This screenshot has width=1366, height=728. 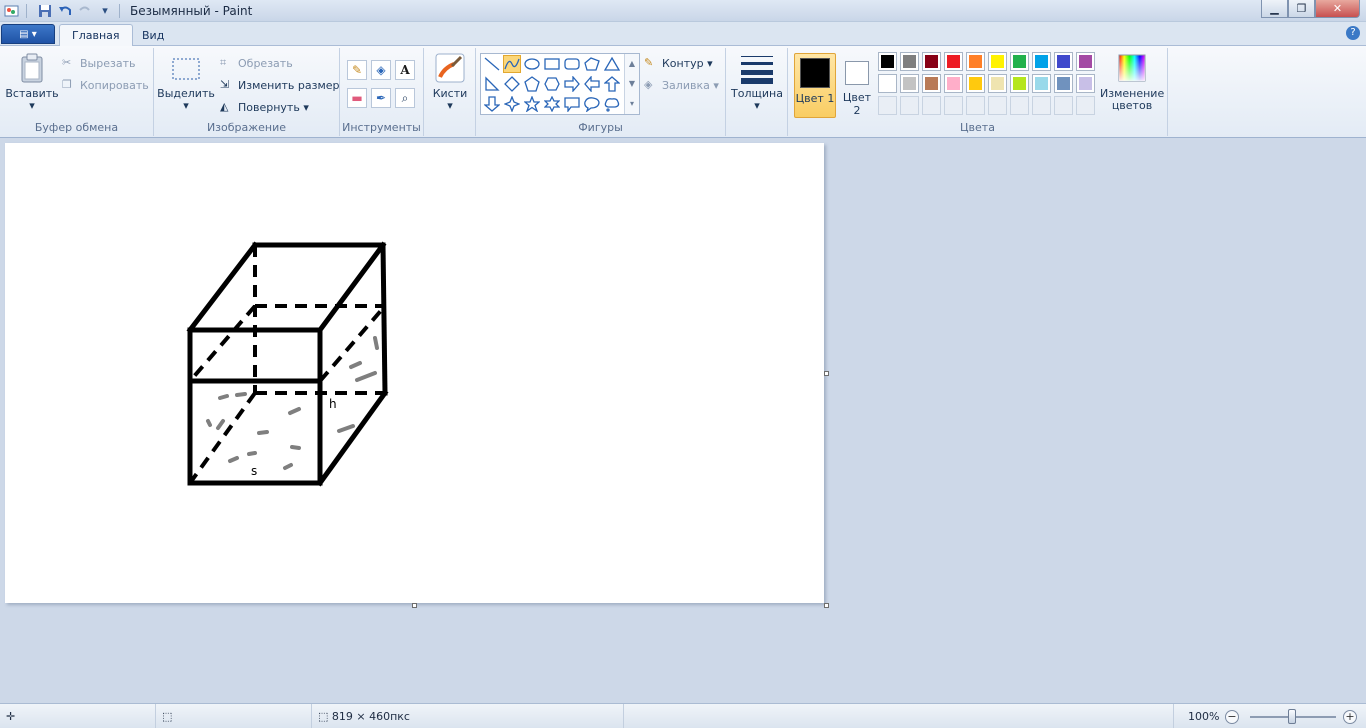 What do you see at coordinates (552, 84) in the screenshot?
I see `shape-hexagon` at bounding box center [552, 84].